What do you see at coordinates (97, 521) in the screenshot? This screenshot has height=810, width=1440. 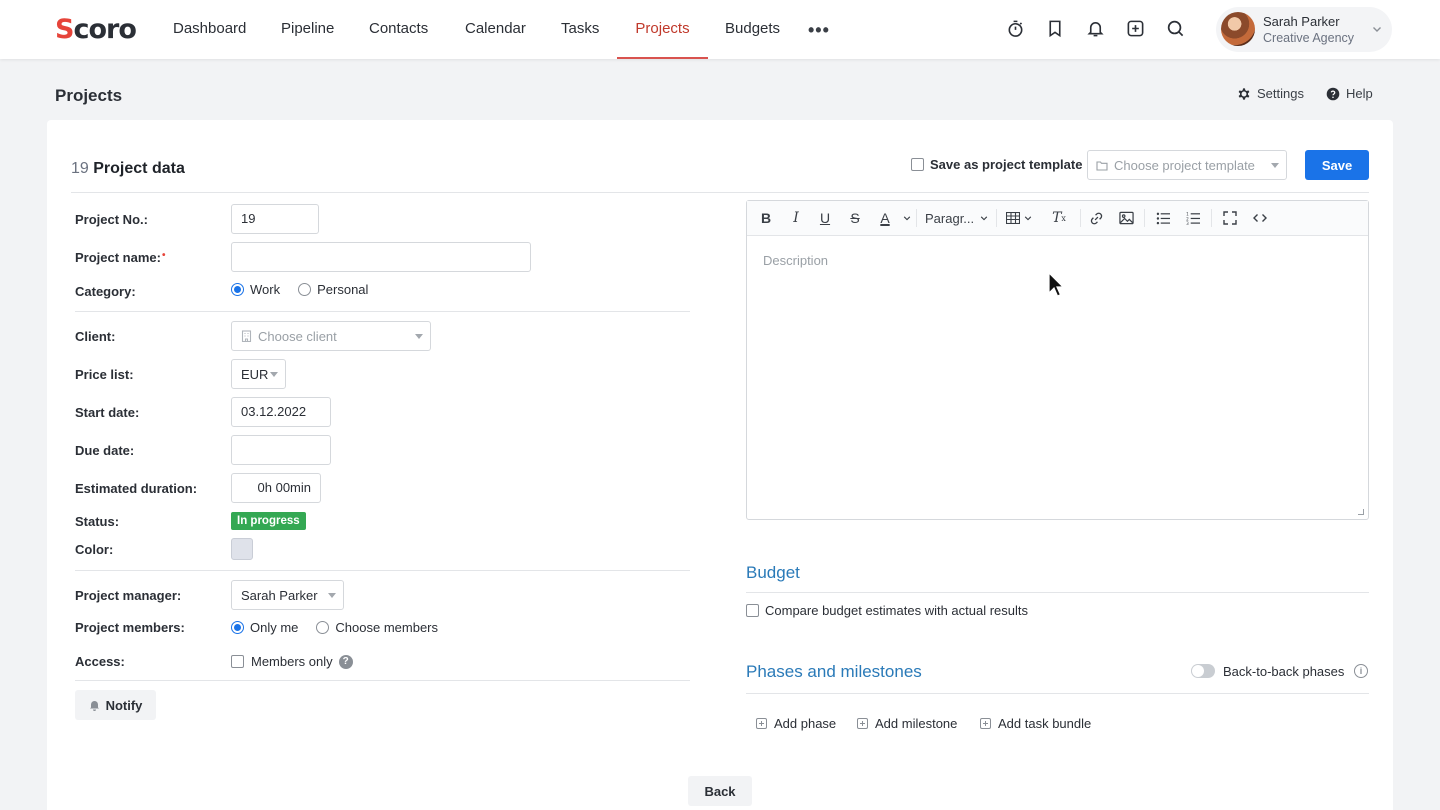 I see `status-label: Status:` at bounding box center [97, 521].